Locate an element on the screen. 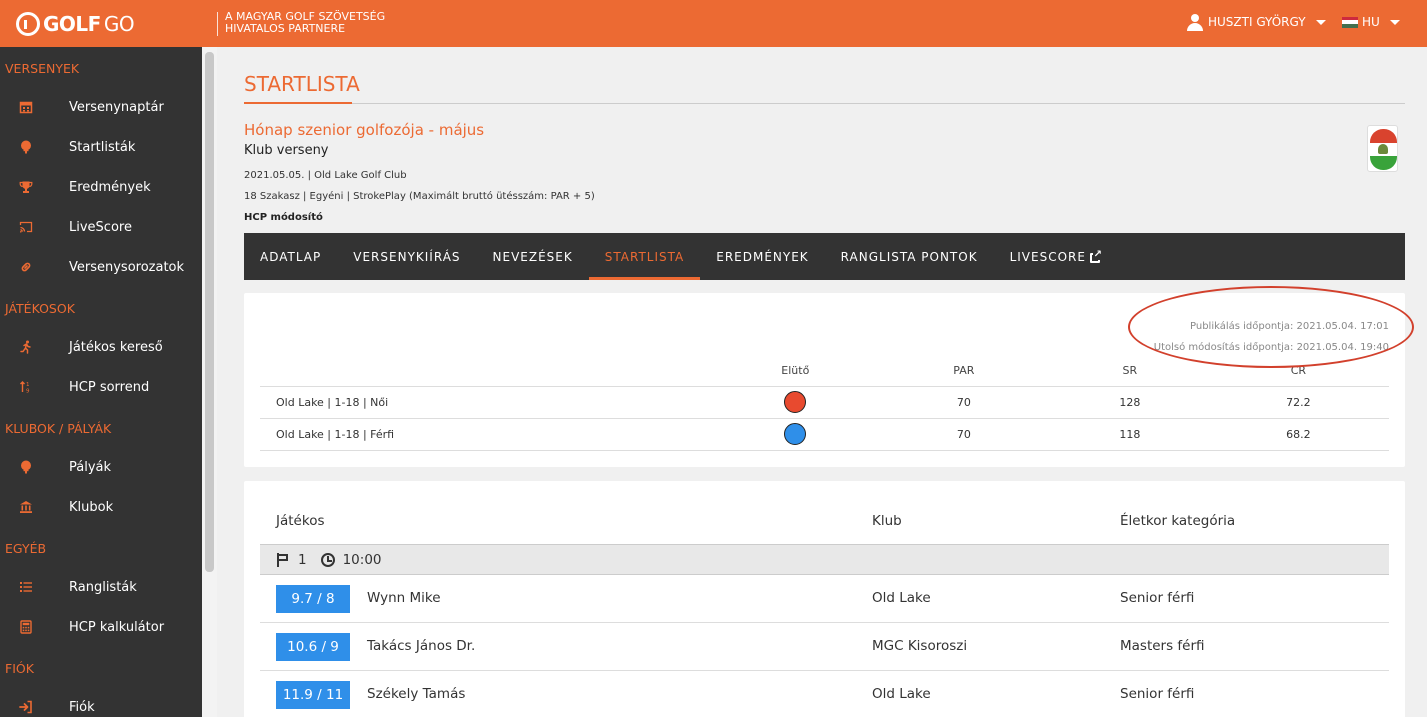 This screenshot has width=1427, height=717. table-row: 9.7 / 8 Wynn Mike Old Lake Senior férfi is located at coordinates (824, 599).